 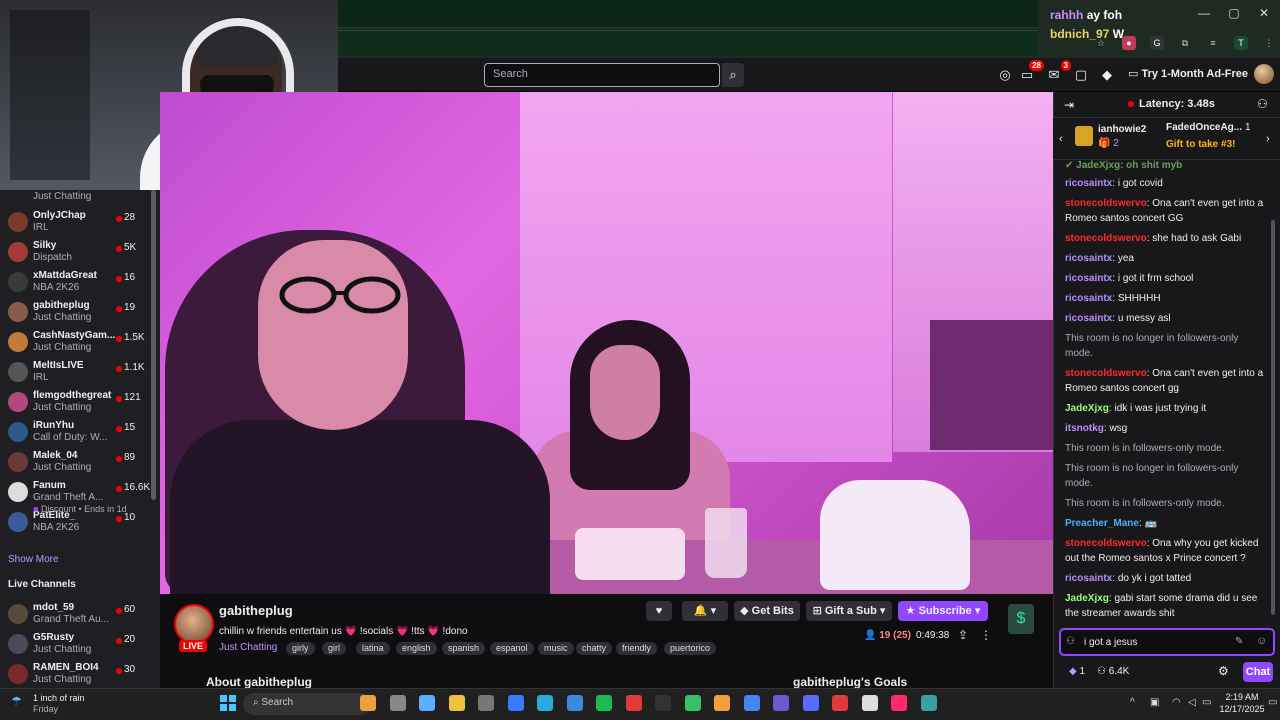 What do you see at coordinates (943, 611) in the screenshot?
I see `subscribe-button: ★ Subscribe ▾` at bounding box center [943, 611].